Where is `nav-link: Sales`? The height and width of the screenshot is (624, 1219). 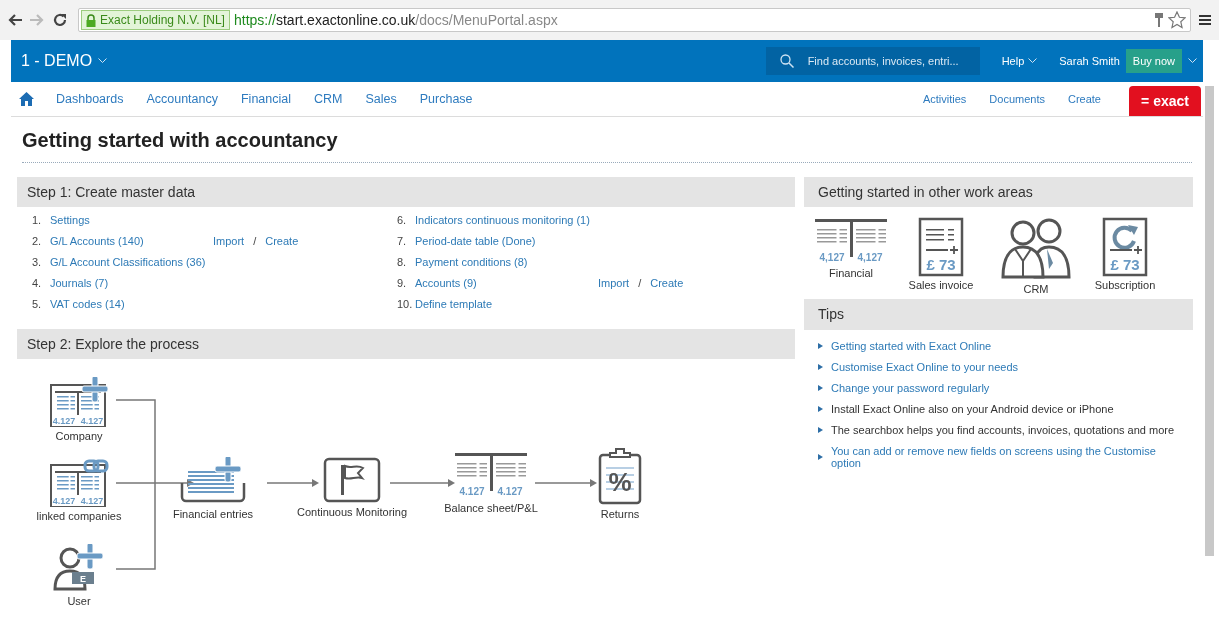 nav-link: Sales is located at coordinates (381, 99).